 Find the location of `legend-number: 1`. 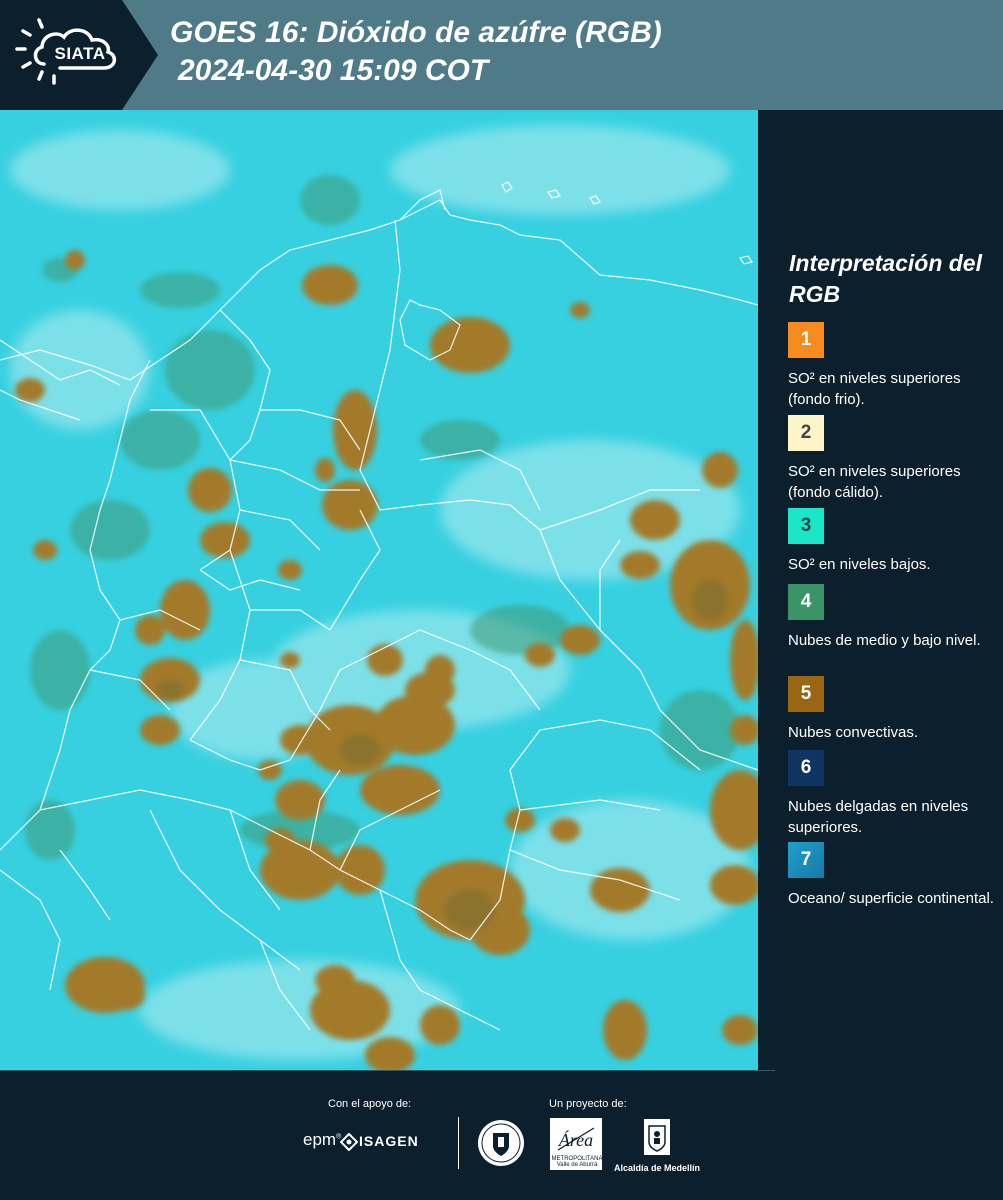

legend-number: 1 is located at coordinates (806, 339).